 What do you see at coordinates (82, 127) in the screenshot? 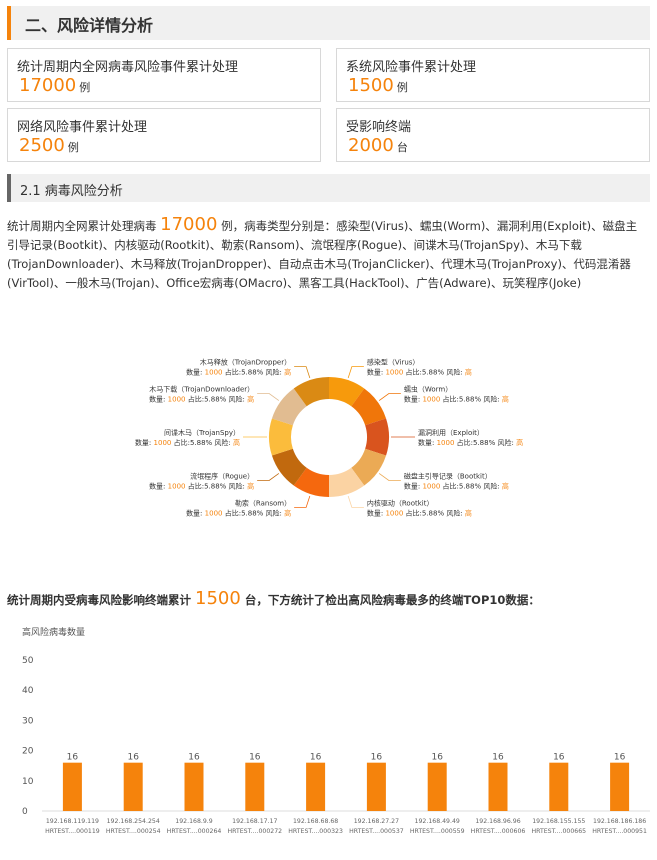
I see `stat-label: 网络风险事件累计处理` at bounding box center [82, 127].